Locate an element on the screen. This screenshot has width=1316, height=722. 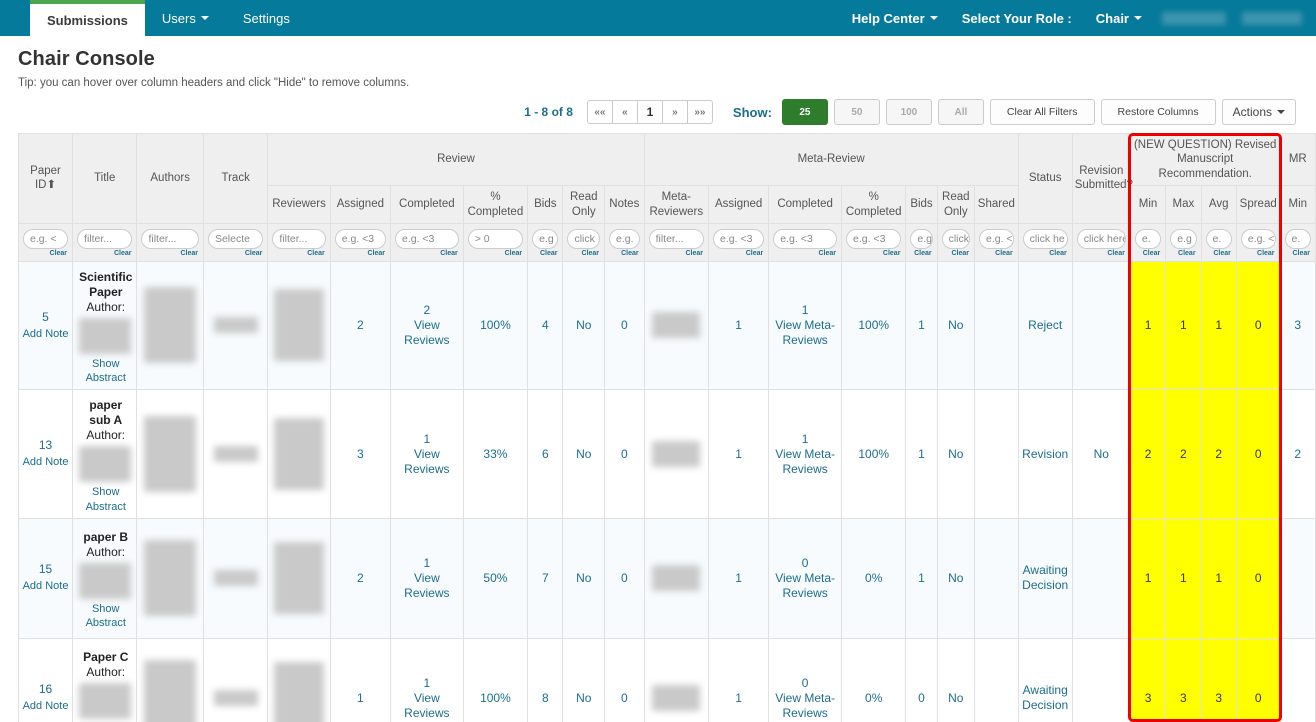
nav-tab-users: Users is located at coordinates (185, 18).